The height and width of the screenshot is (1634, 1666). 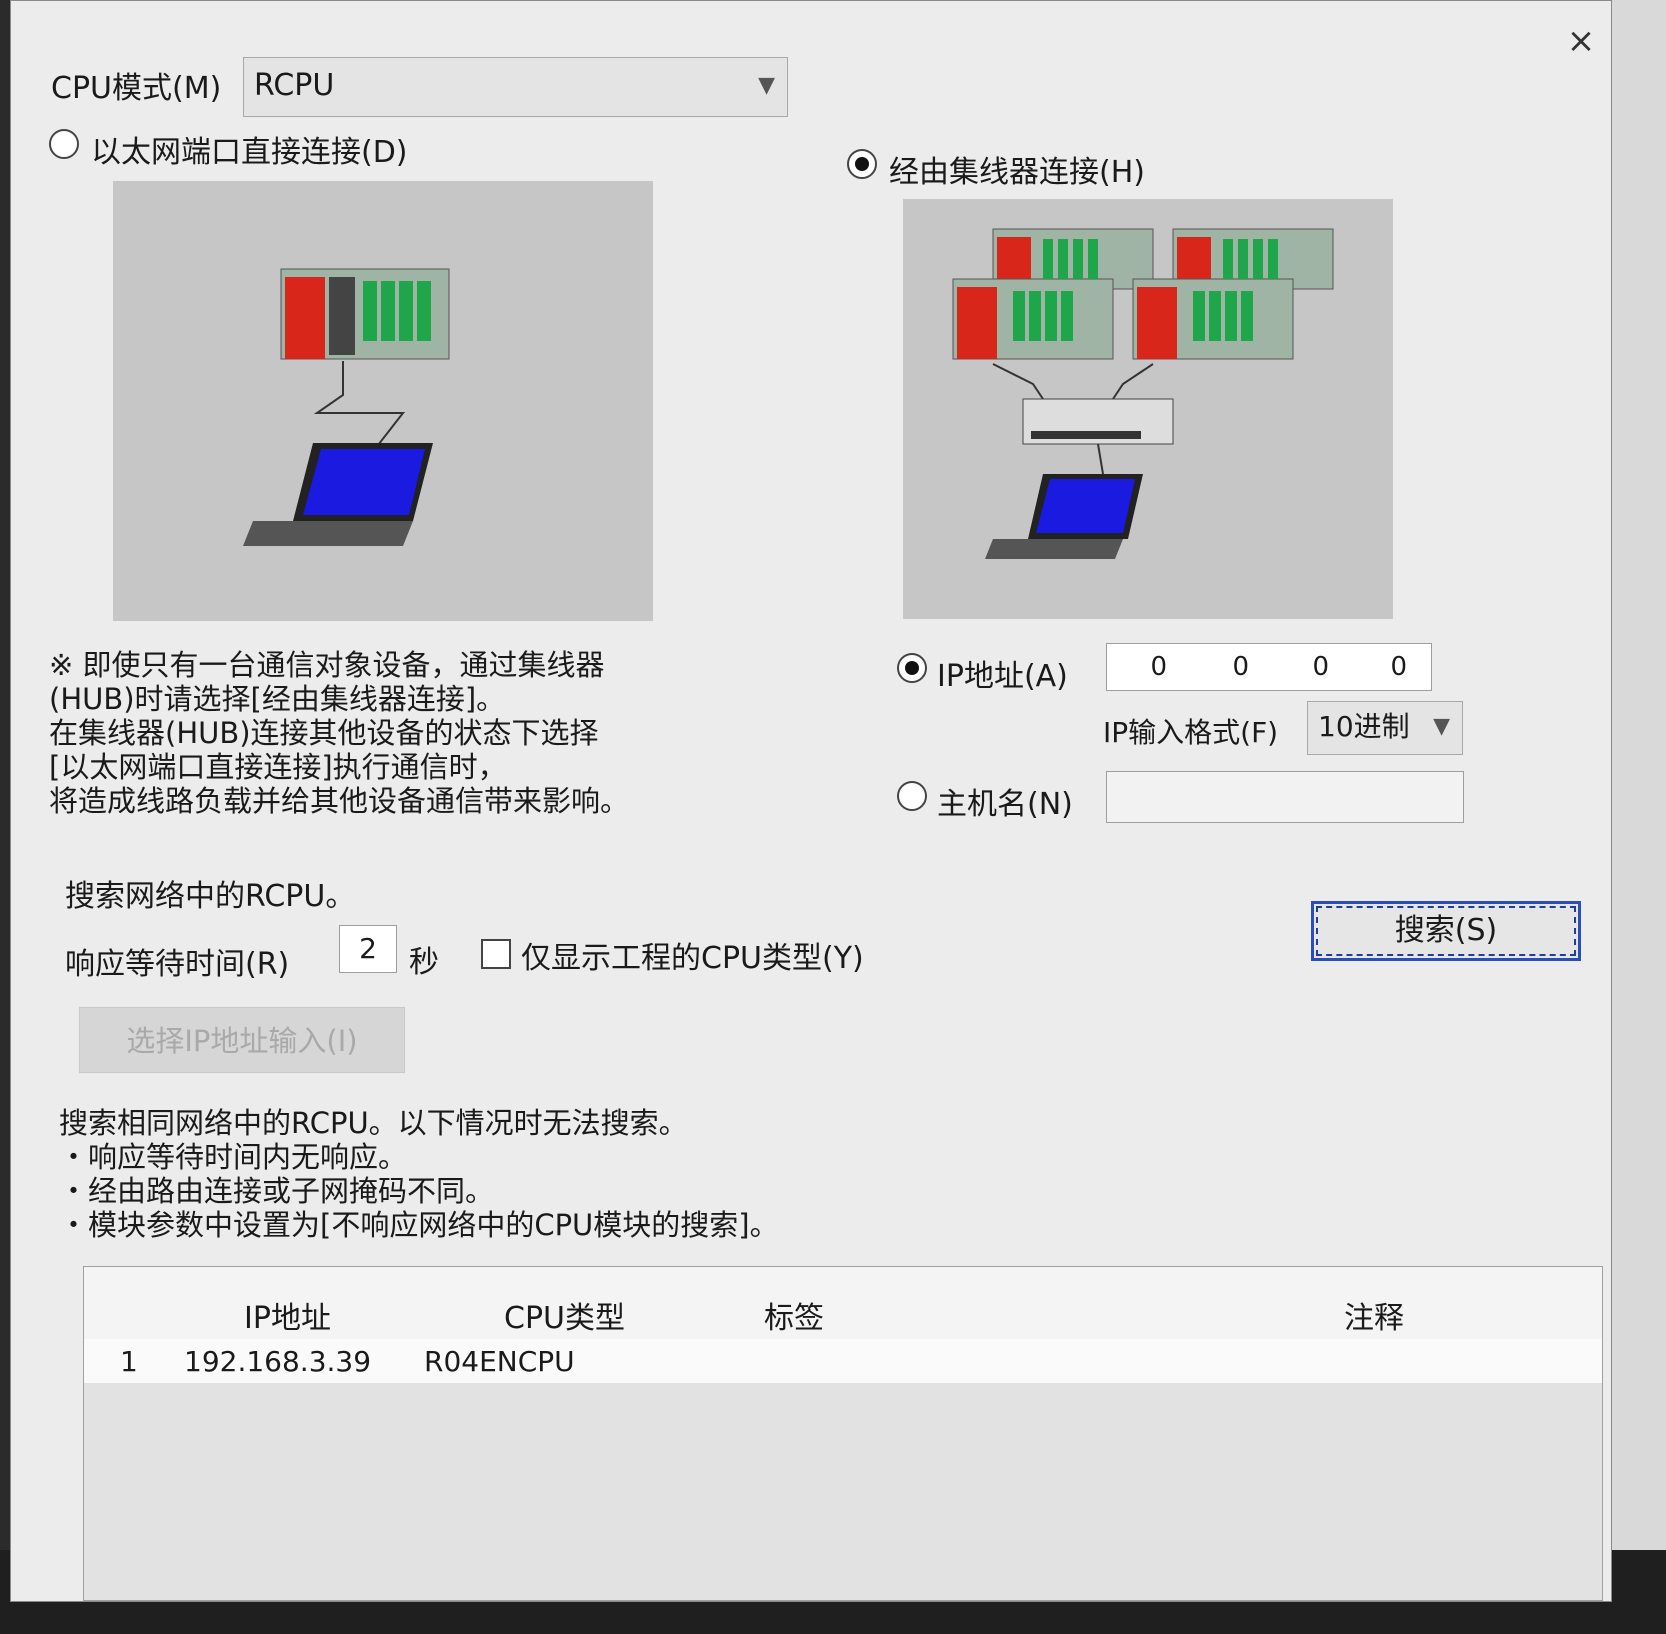 I want to click on ip-format-value: 10进制, so click(x=1364, y=726).